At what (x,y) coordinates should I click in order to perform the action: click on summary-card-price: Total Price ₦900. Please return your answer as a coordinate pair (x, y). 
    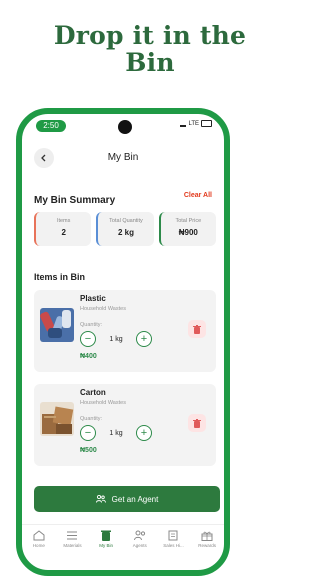
    Looking at the image, I should click on (187, 229).